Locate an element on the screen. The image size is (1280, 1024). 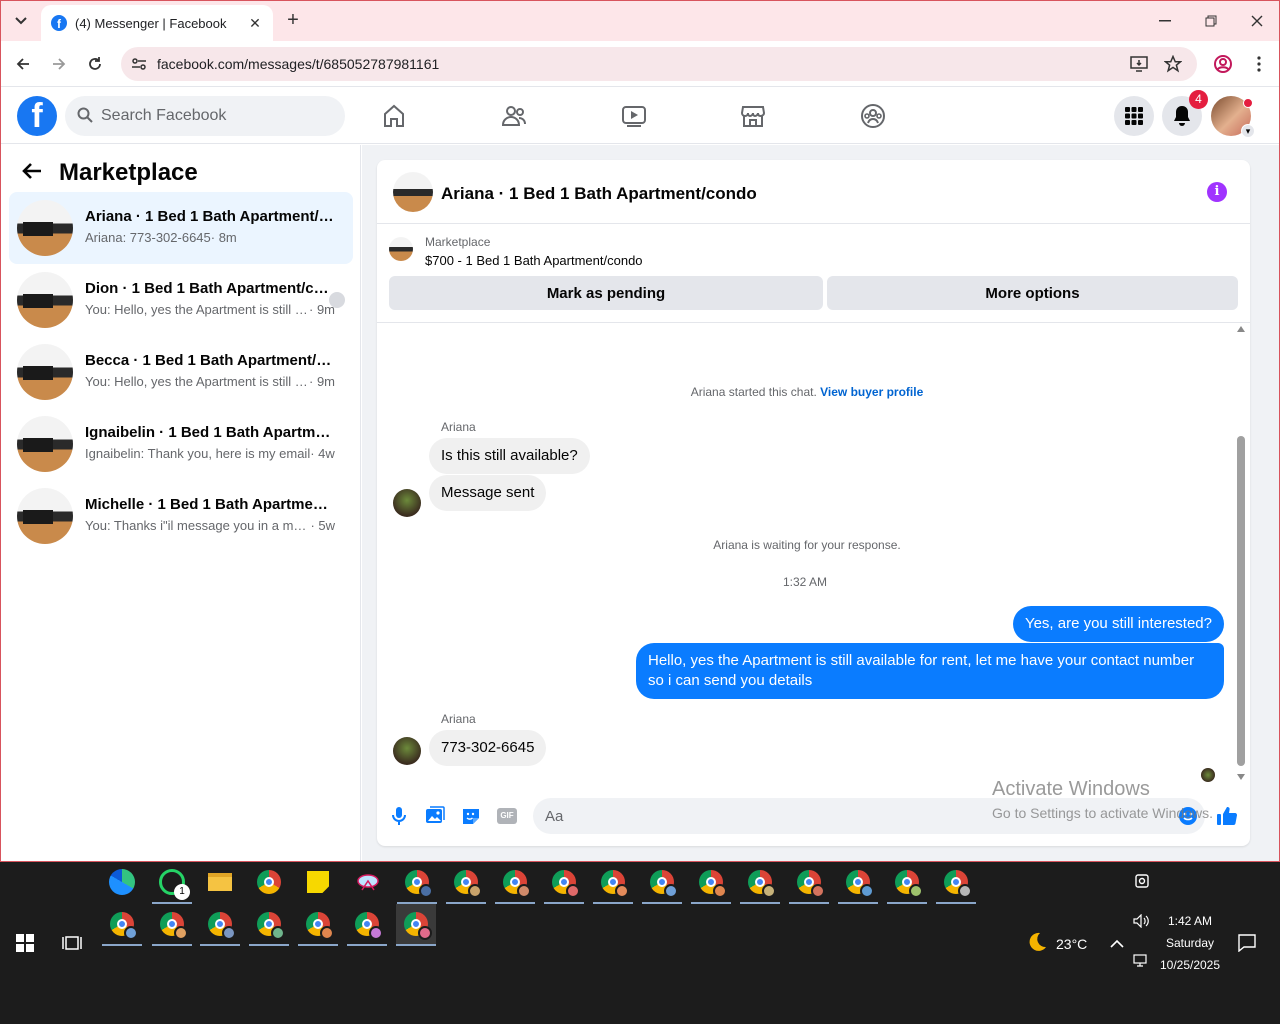
mark-pending-button: Mark as pending is located at coordinates (606, 293).